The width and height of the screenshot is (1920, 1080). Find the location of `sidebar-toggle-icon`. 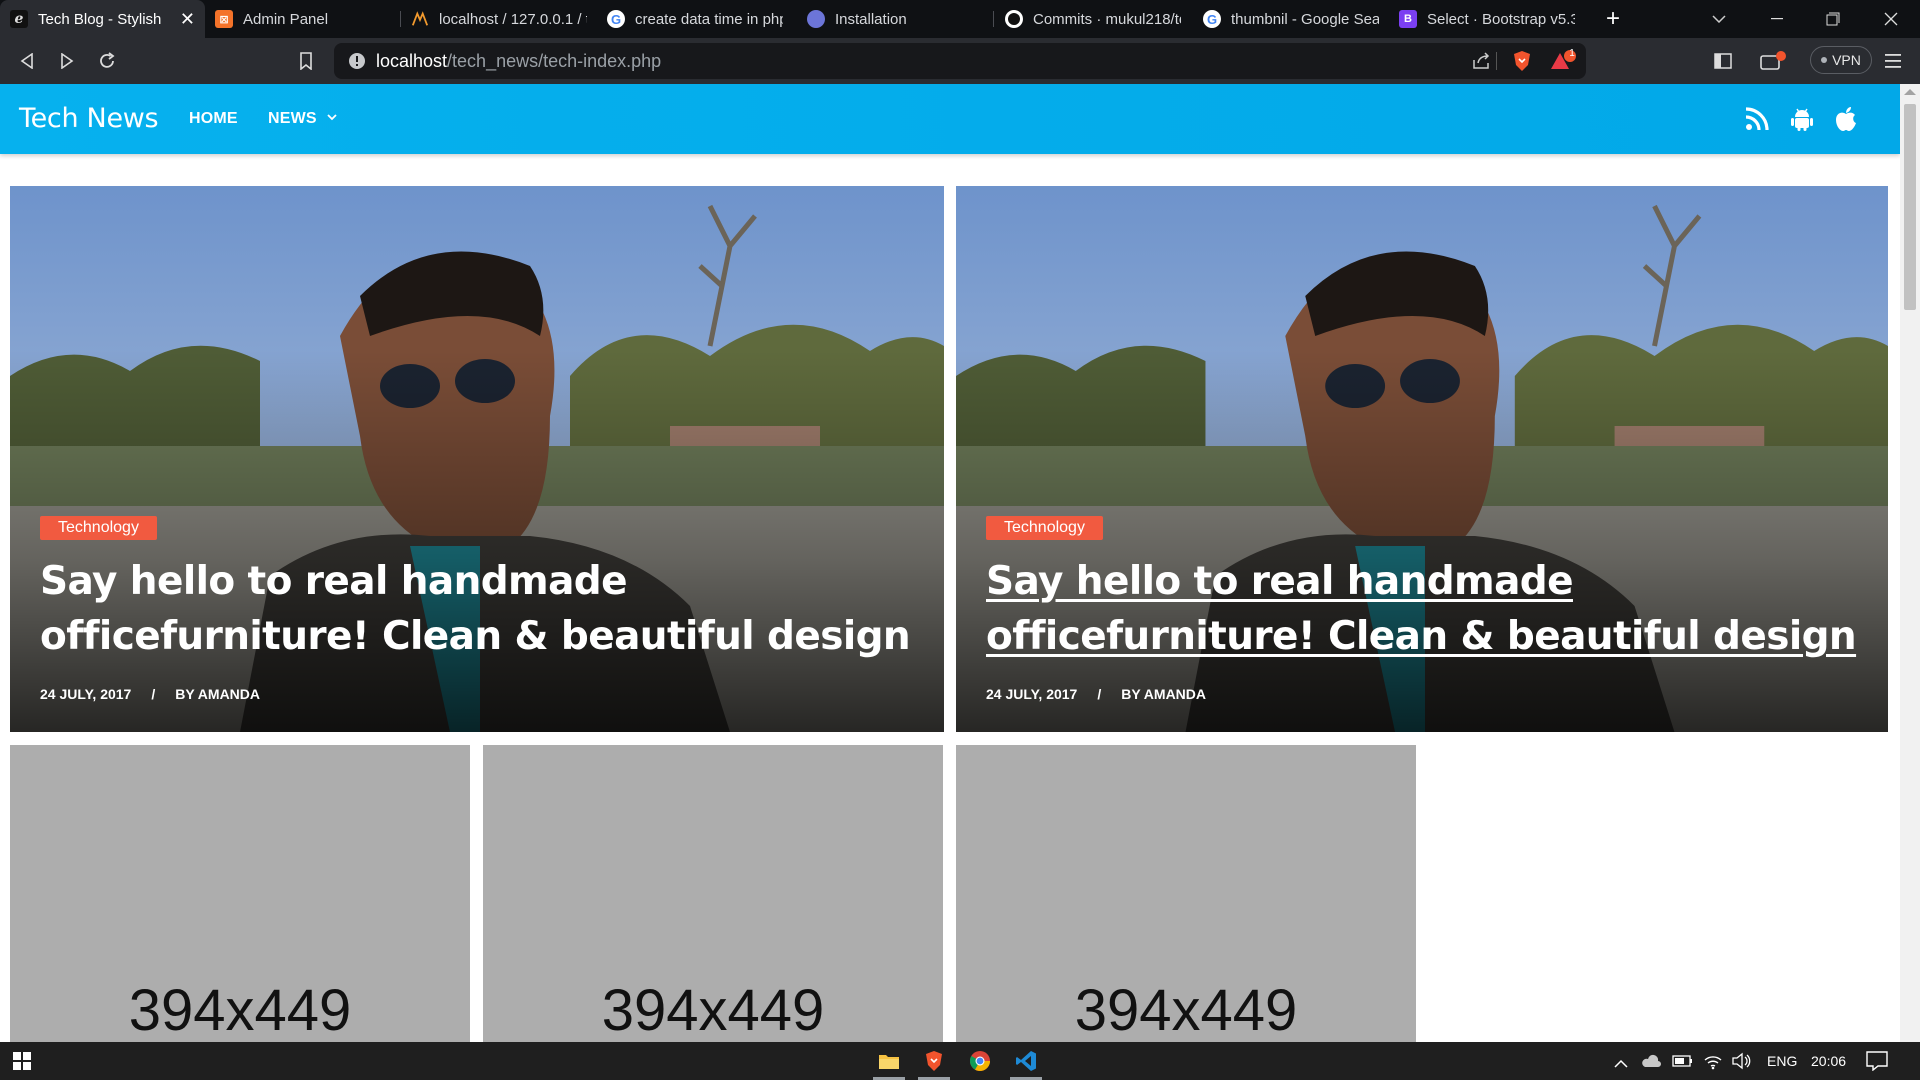

sidebar-toggle-icon is located at coordinates (1723, 61).